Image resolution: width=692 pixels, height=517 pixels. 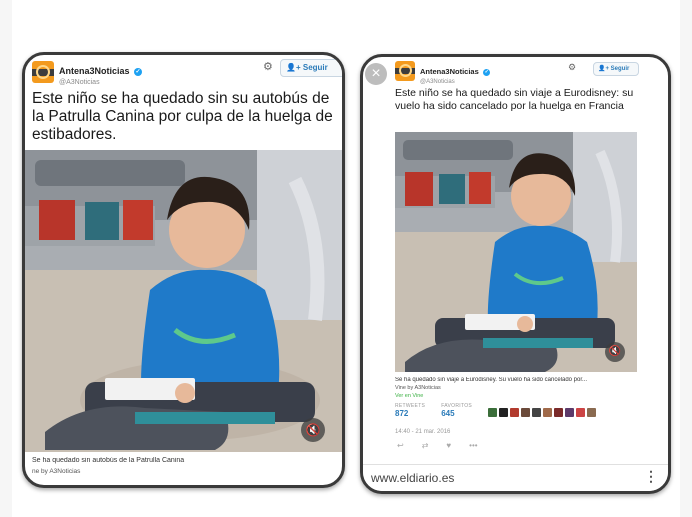 I want to click on favoriter-avatars, so click(x=542, y=412).